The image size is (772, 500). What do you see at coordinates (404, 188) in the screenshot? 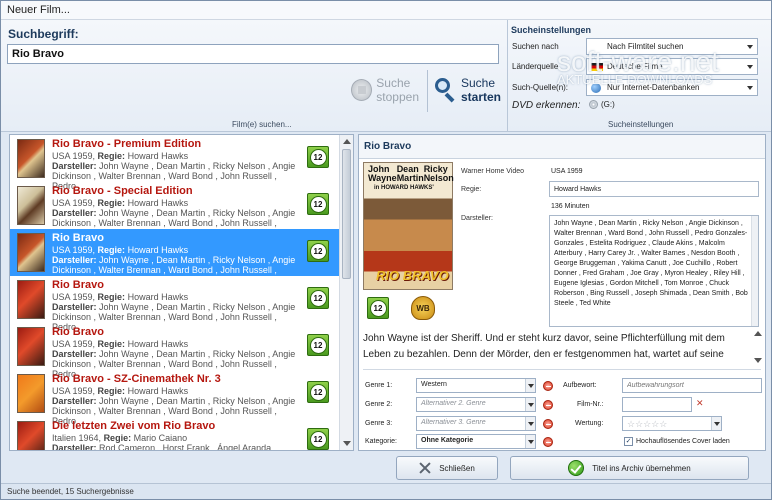
I see `poster-in-credit: in HOWARD HAWKS'` at bounding box center [404, 188].